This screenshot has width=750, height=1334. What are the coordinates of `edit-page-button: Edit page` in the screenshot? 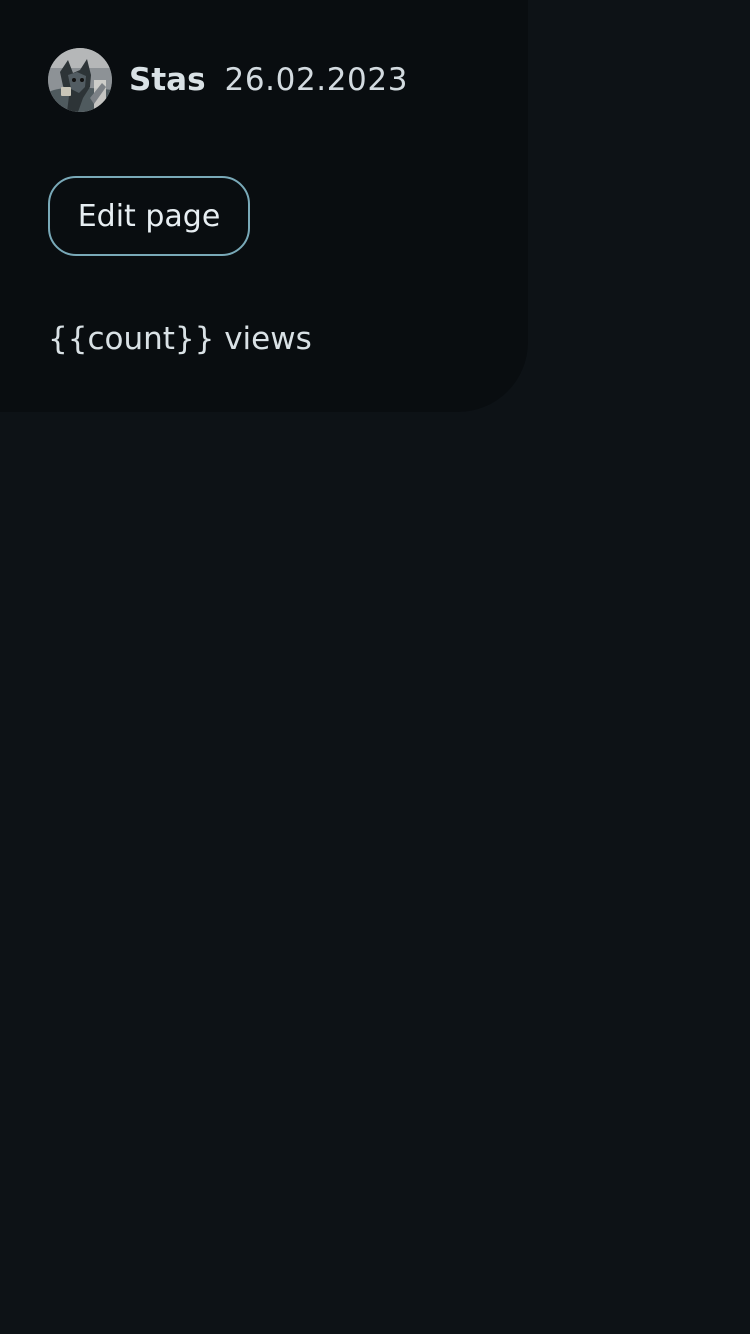 It's located at (149, 216).